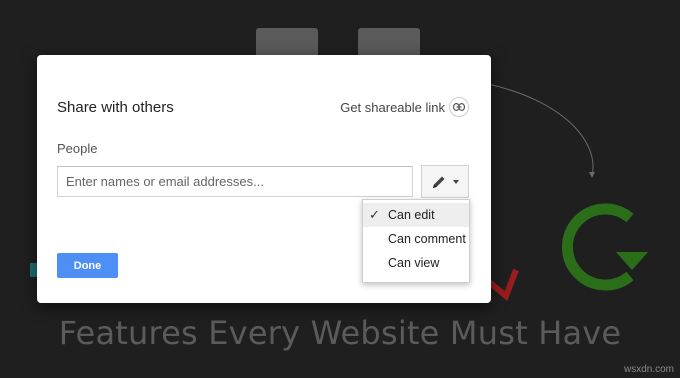 The height and width of the screenshot is (378, 680). Describe the element at coordinates (648, 369) in the screenshot. I see `watermark: wsxdn.com` at that location.